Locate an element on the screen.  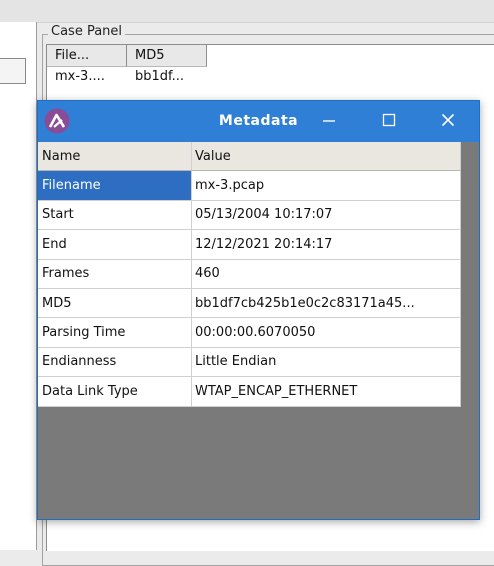
dialog-titlebar: Metadata is located at coordinates (258, 121).